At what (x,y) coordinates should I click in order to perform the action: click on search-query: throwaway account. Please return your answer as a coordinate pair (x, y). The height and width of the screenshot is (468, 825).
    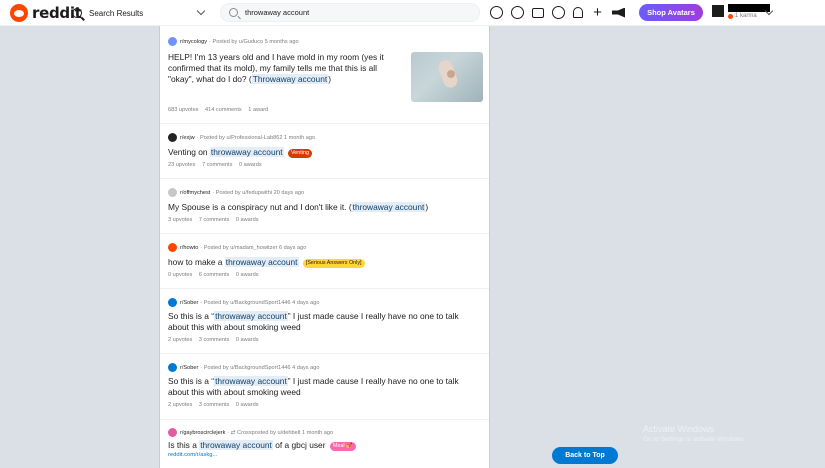
    Looking at the image, I should click on (277, 12).